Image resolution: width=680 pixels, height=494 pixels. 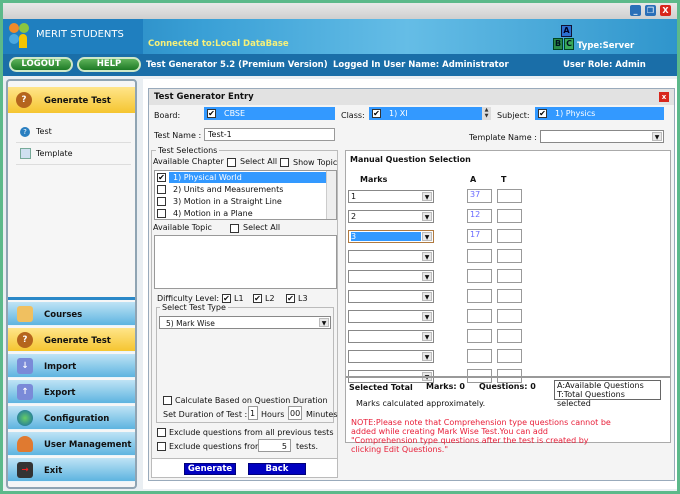 I want to click on template-select: ▼, so click(x=602, y=136).